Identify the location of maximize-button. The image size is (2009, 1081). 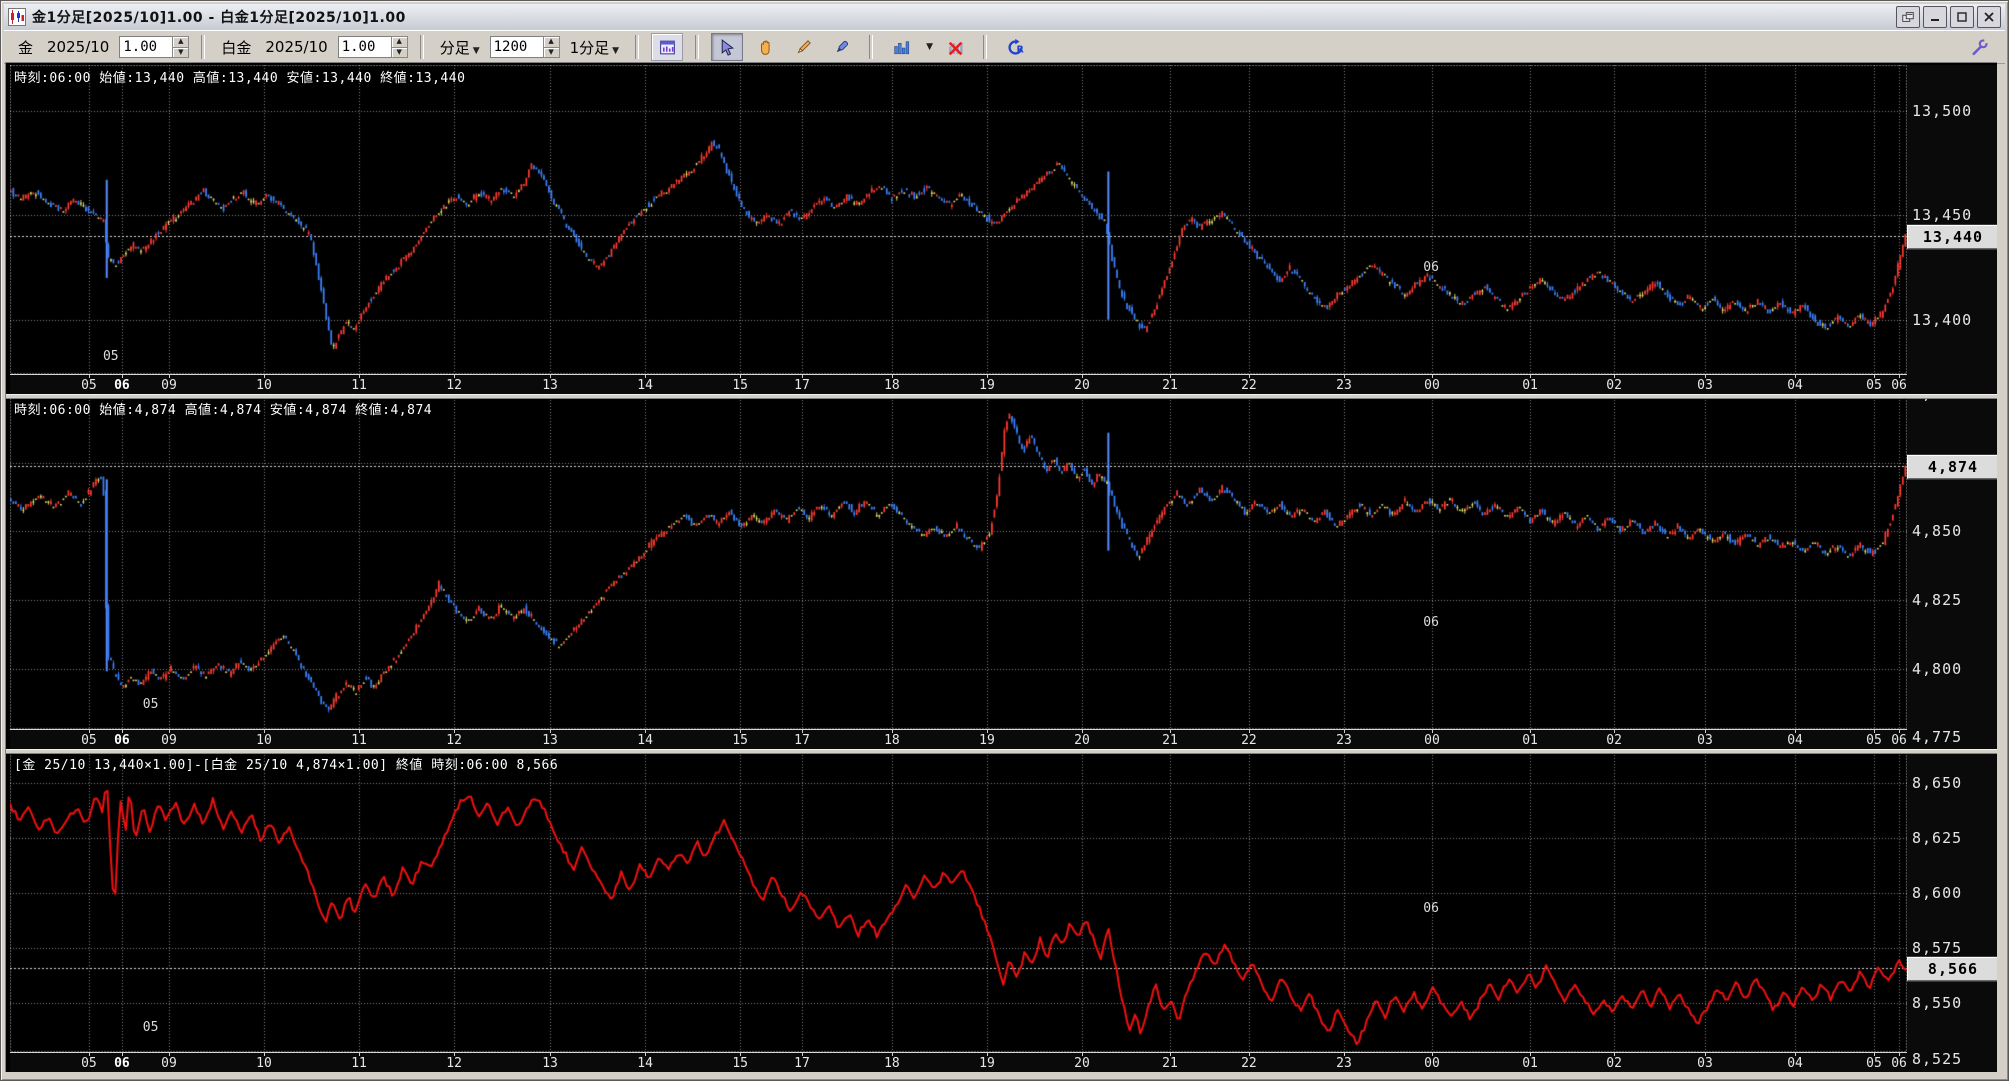
(1962, 17).